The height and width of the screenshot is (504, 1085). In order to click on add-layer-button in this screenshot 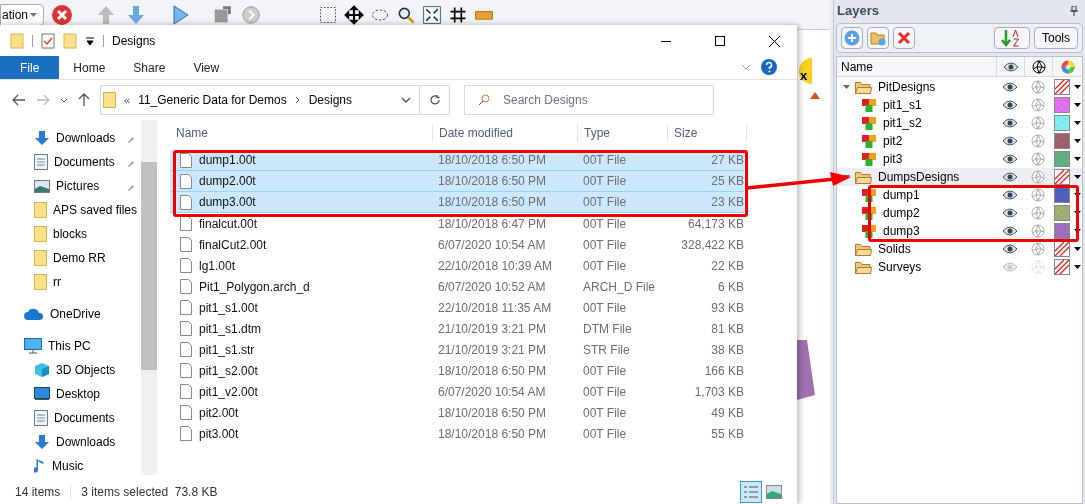, I will do `click(852, 38)`.